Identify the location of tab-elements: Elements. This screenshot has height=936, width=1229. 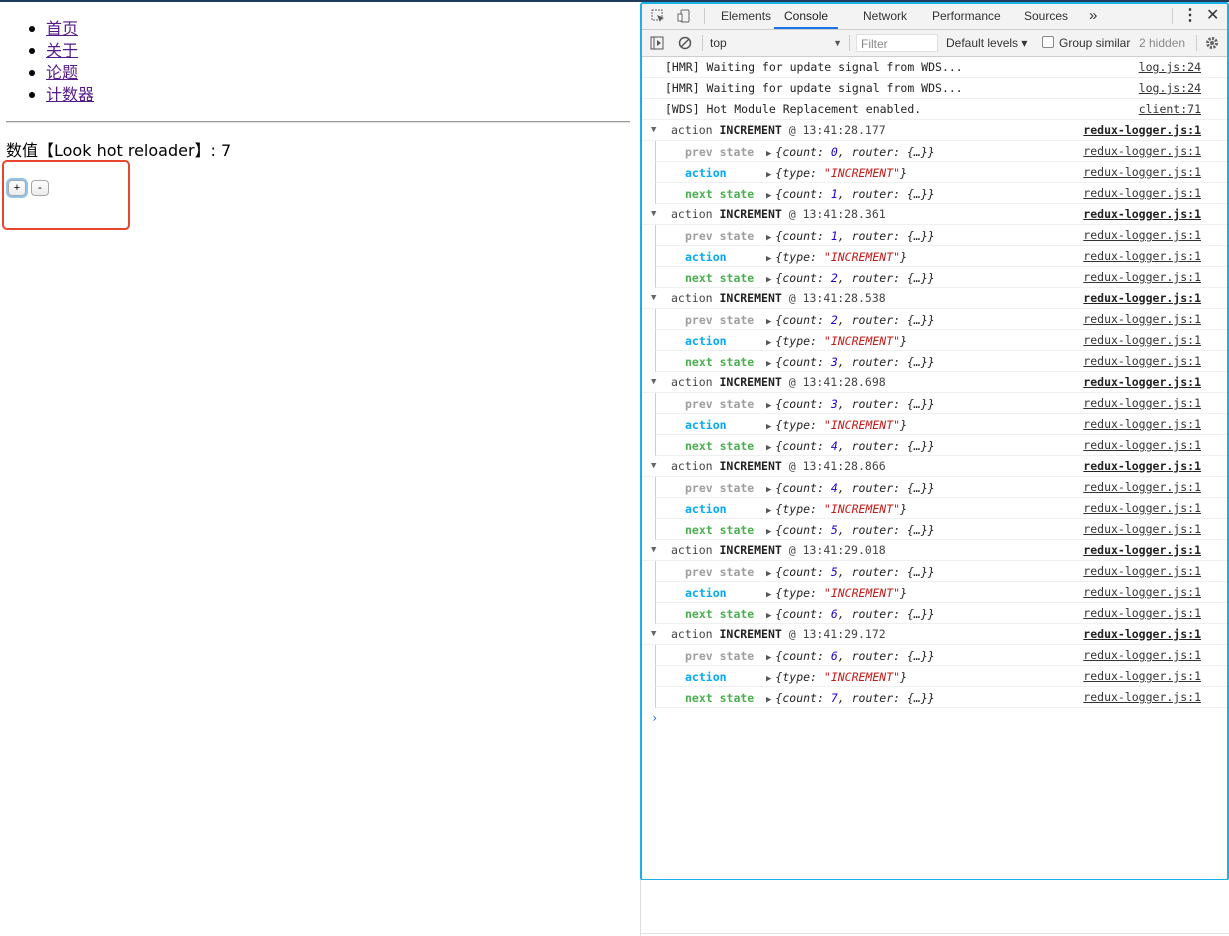
(746, 16).